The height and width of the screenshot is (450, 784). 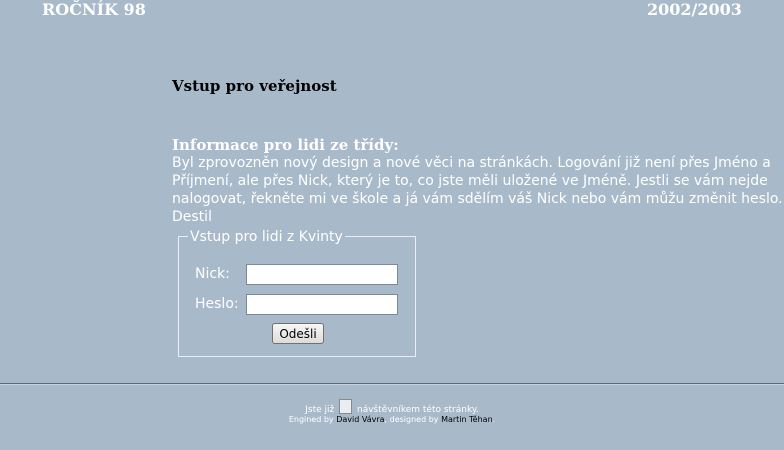 What do you see at coordinates (322, 304) in the screenshot?
I see `password-input` at bounding box center [322, 304].